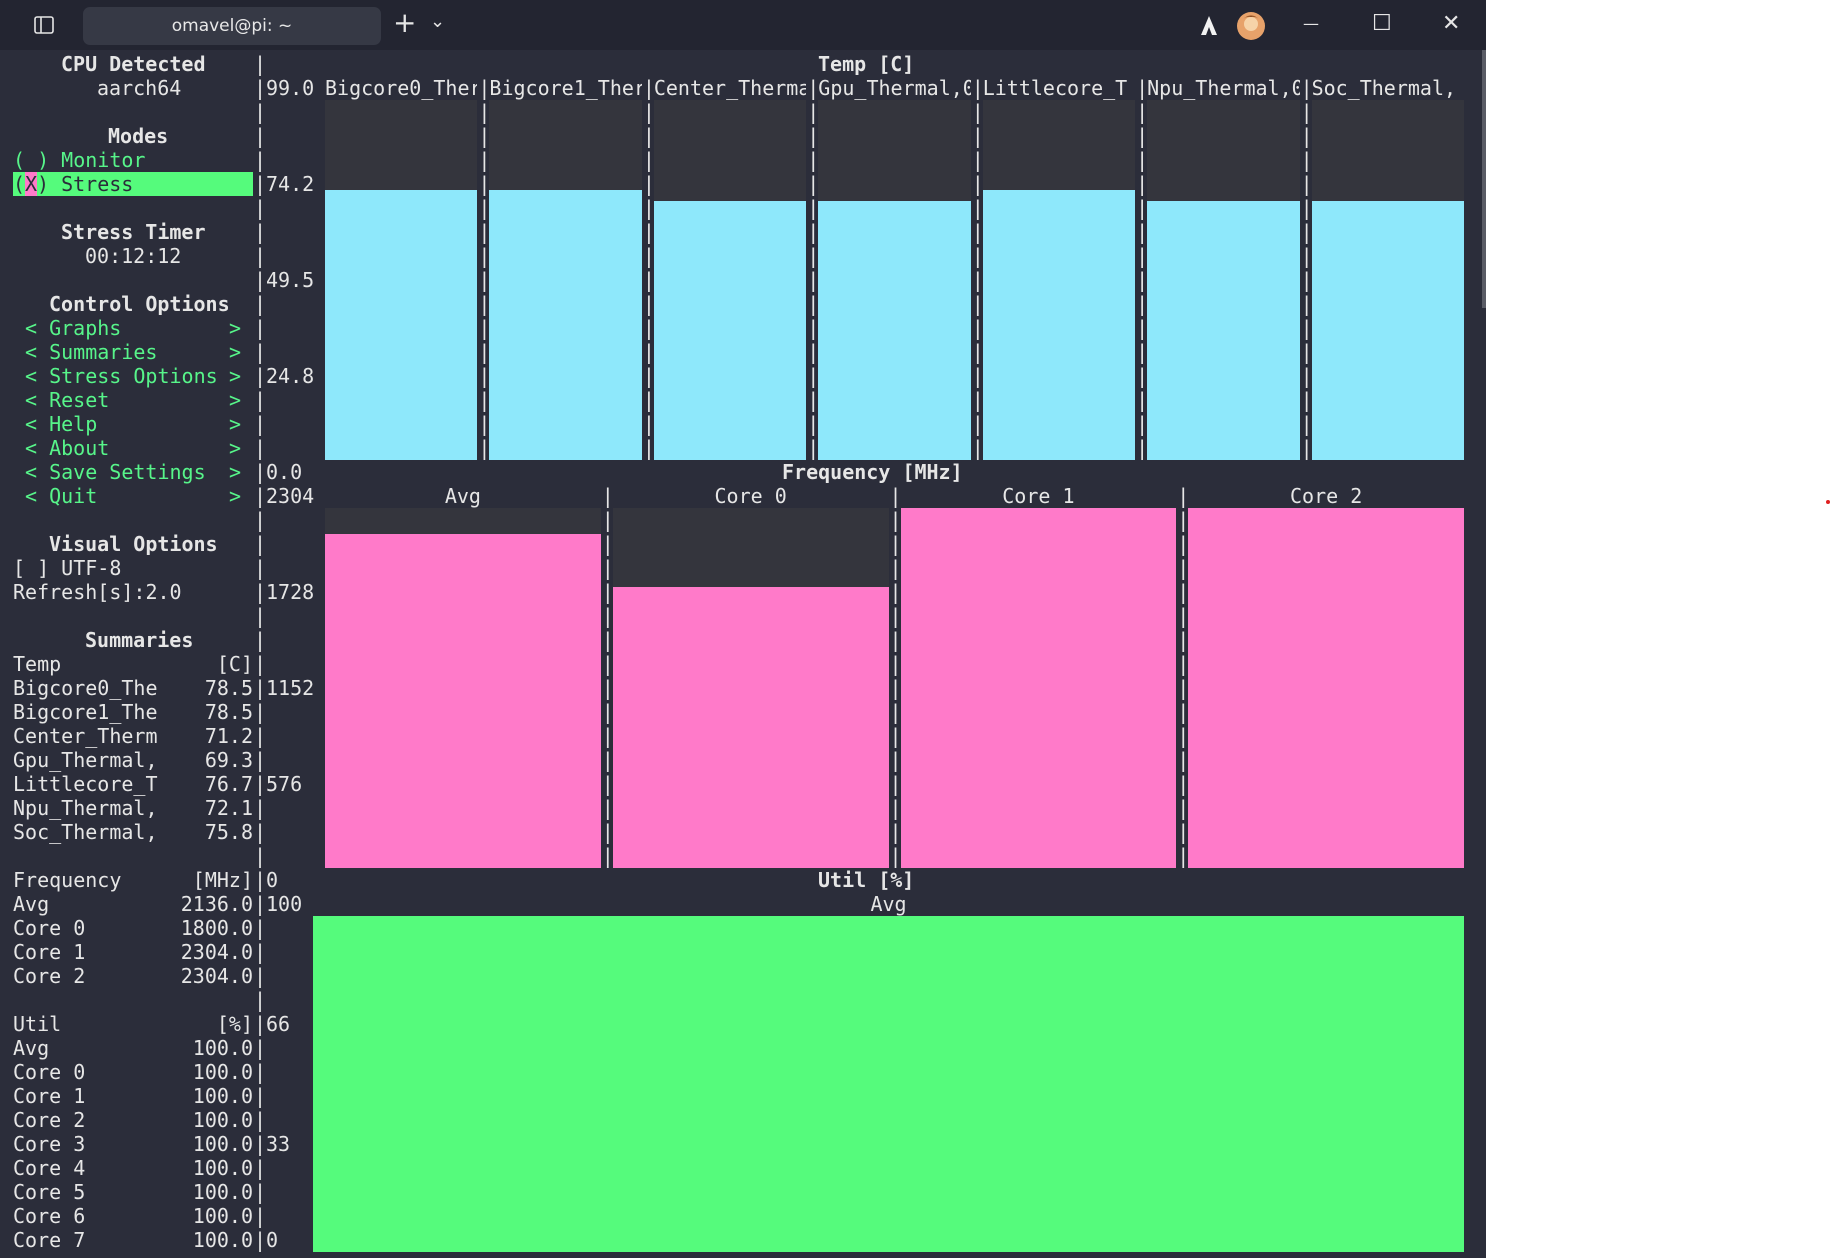 This screenshot has width=1832, height=1258. What do you see at coordinates (284, 904) in the screenshot?
I see `util-tick: 100` at bounding box center [284, 904].